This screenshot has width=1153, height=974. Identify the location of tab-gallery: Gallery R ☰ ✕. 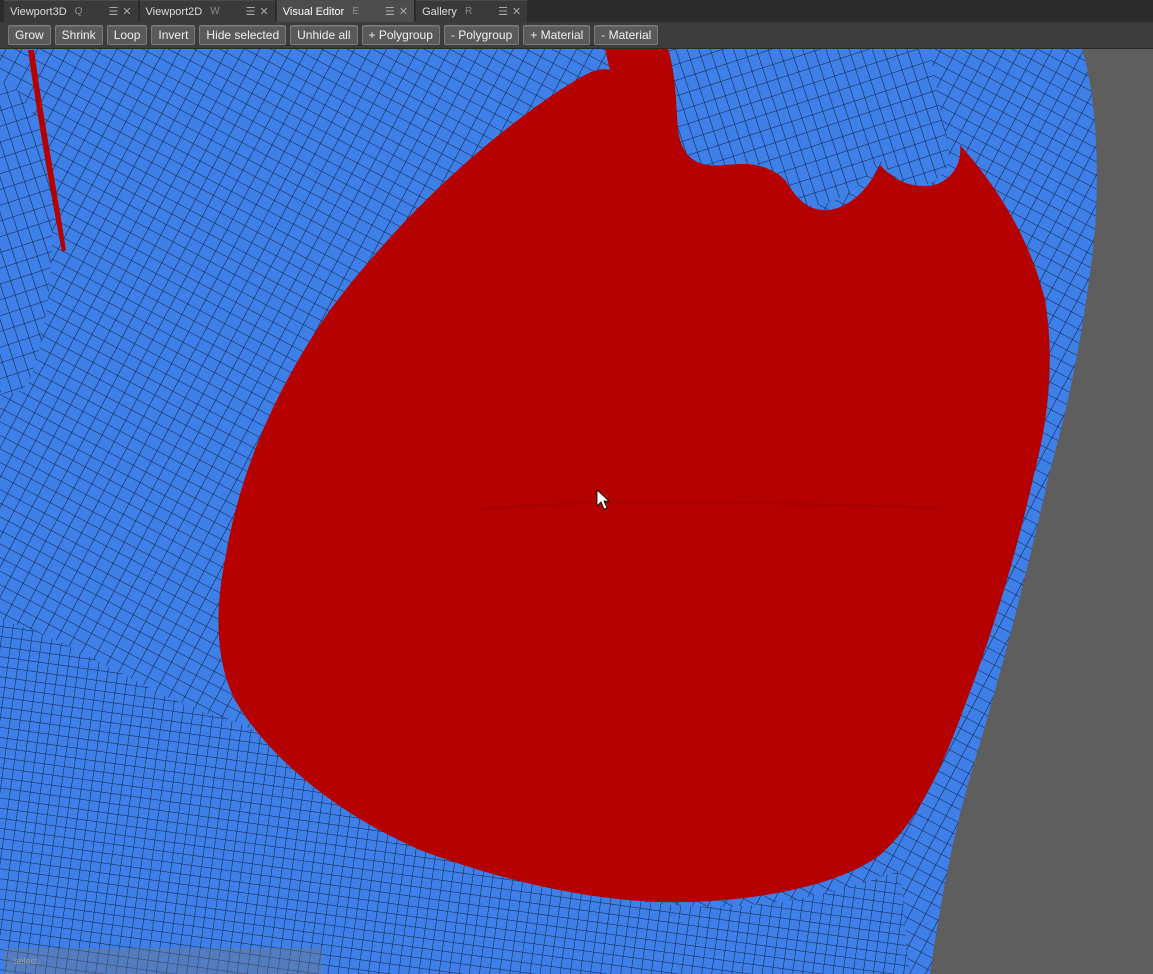
(472, 11).